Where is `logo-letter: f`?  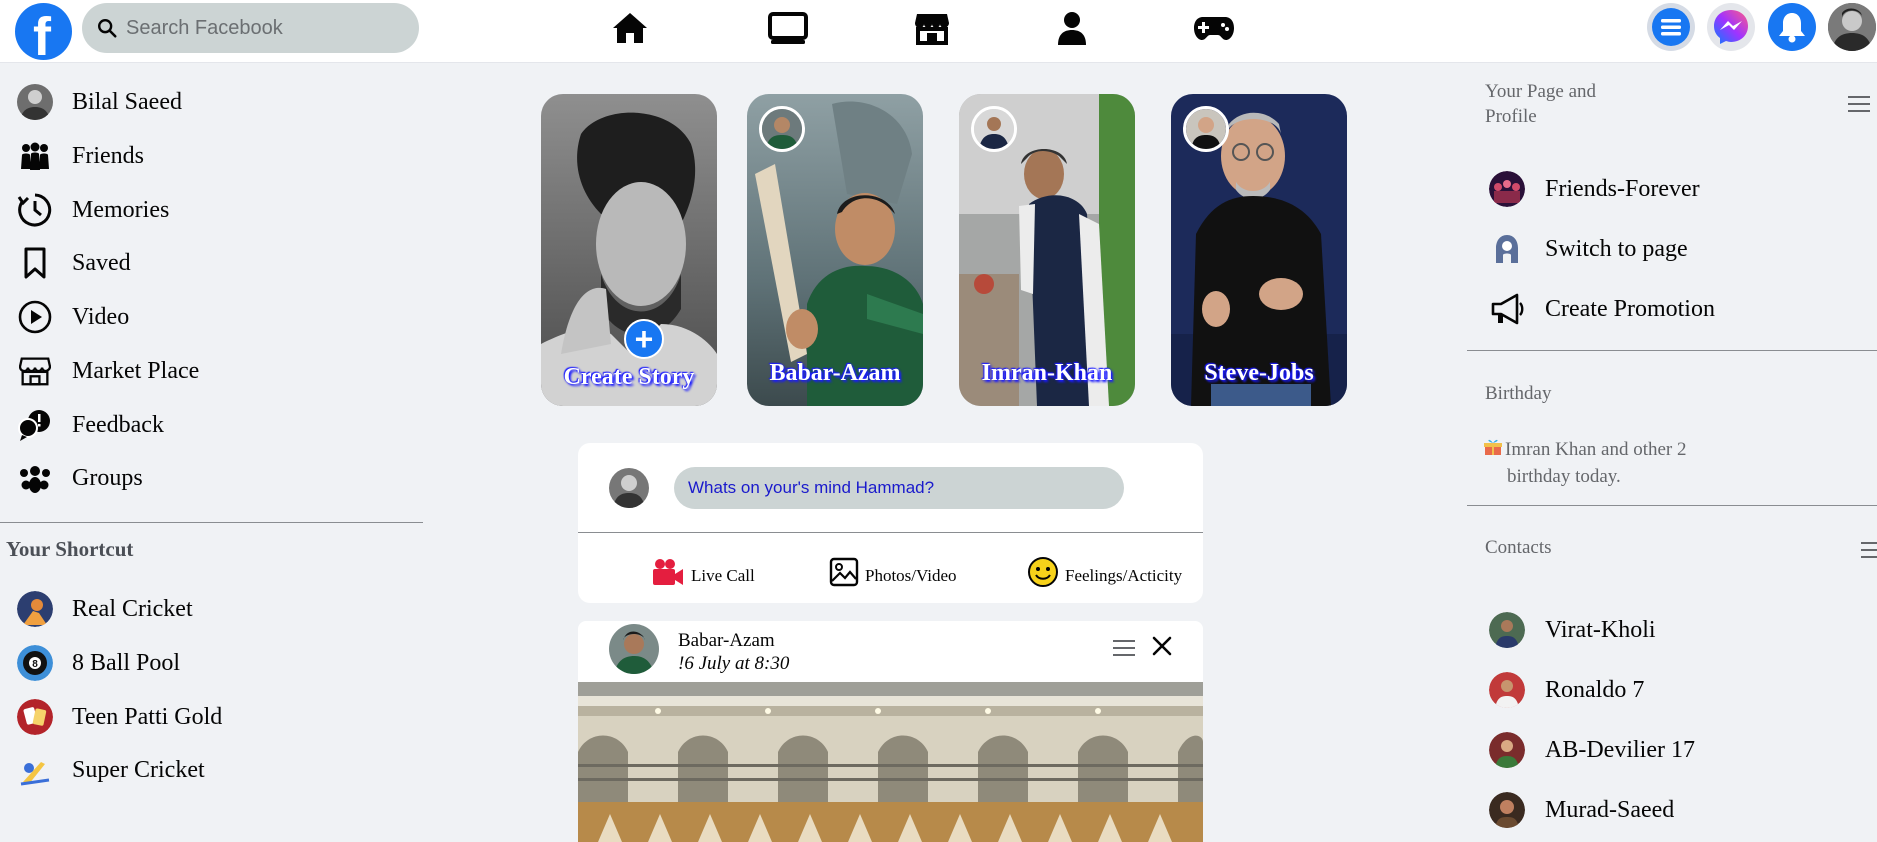 logo-letter: f is located at coordinates (42, 37).